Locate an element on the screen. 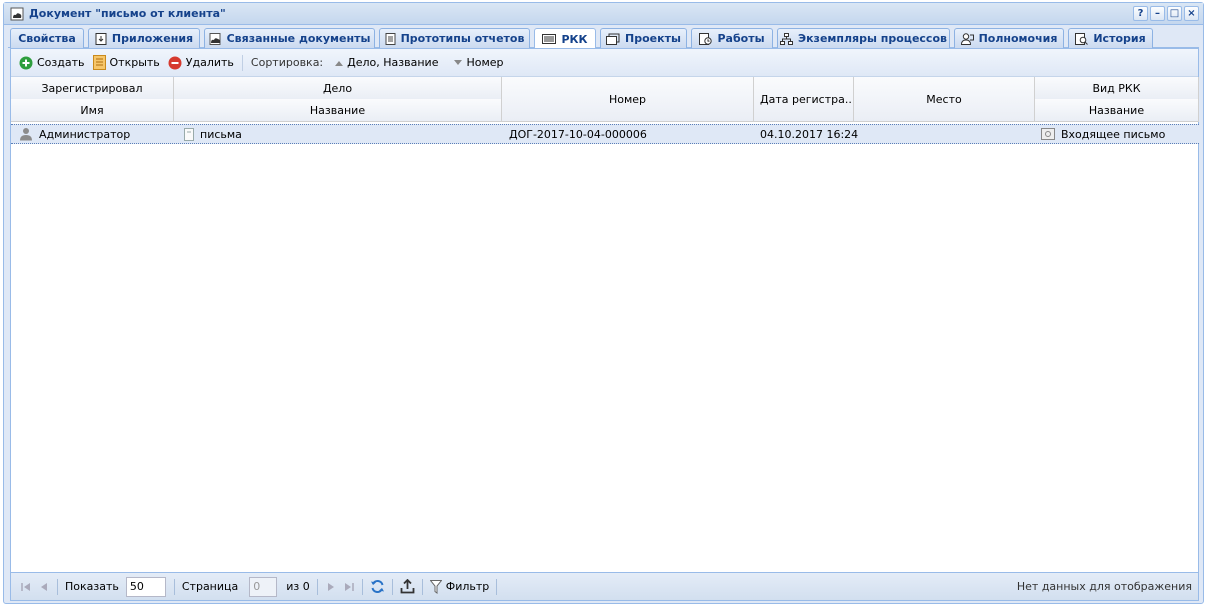 This screenshot has width=1208, height=607. sort-case-name: Дело, Название is located at coordinates (386, 62).